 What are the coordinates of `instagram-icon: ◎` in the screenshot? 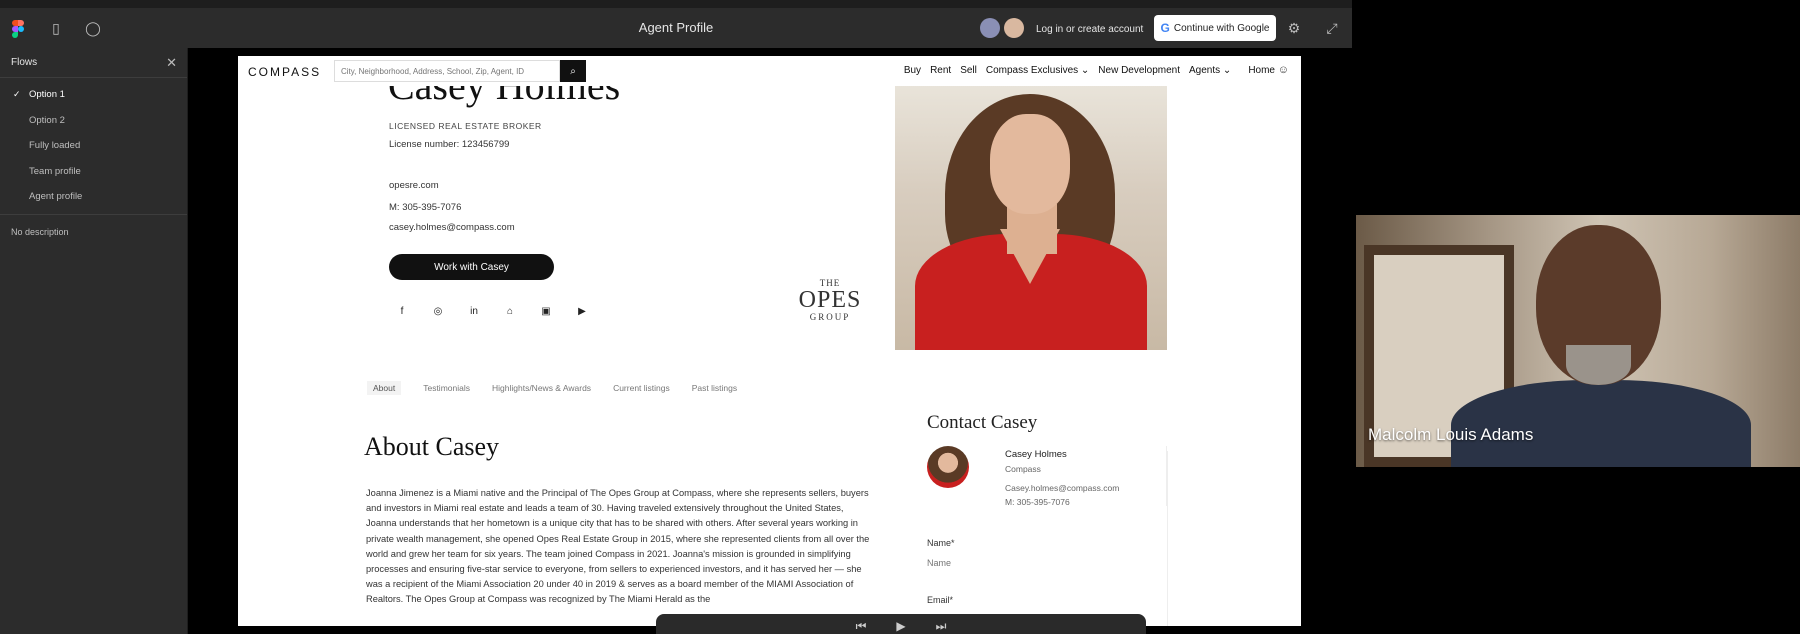 It's located at (438, 311).